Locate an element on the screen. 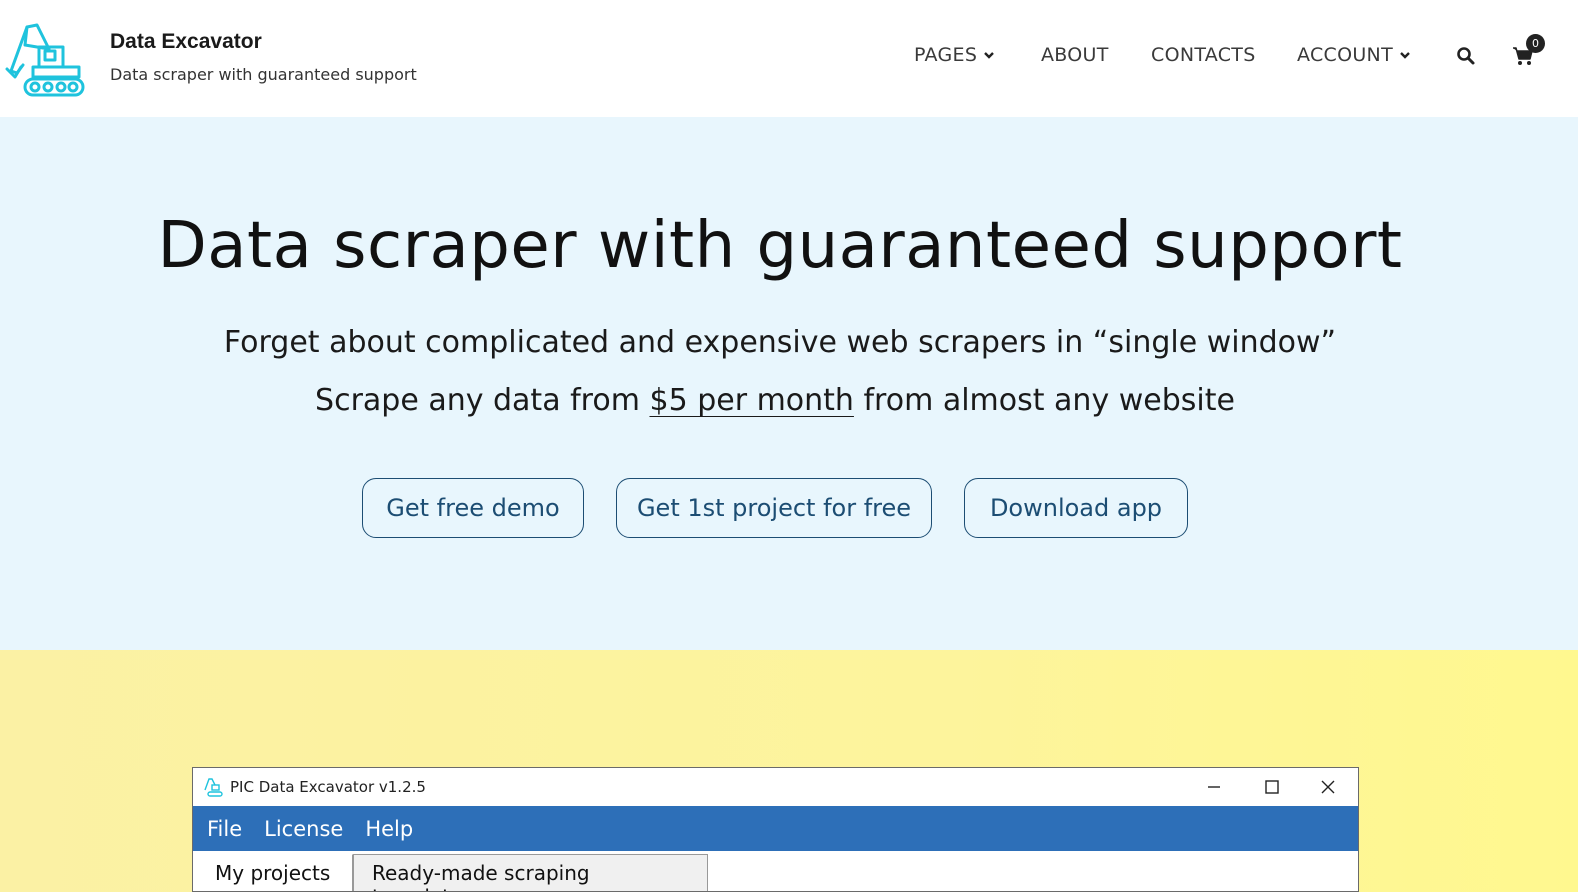 This screenshot has height=892, width=1578. close-icon is located at coordinates (1328, 787).